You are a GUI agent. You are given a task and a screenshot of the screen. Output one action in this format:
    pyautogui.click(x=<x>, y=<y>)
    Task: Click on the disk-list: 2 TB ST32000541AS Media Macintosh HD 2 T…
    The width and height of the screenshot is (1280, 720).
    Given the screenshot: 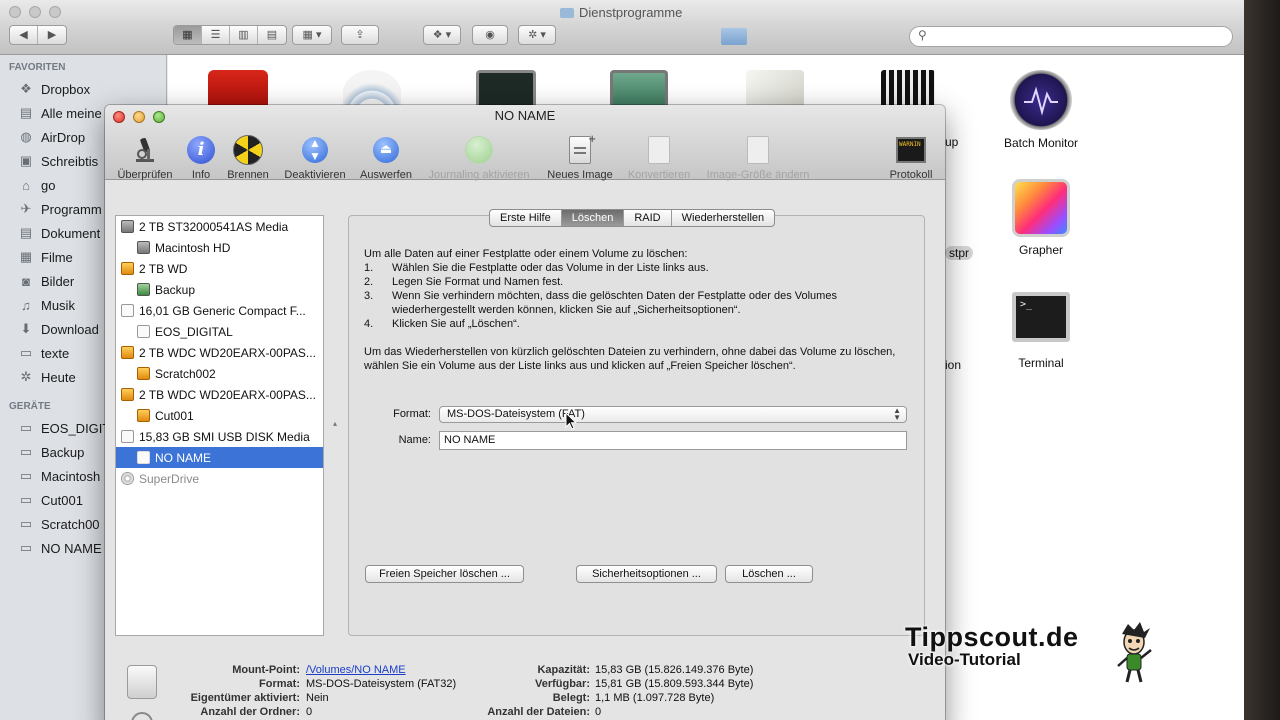 What is the action you would take?
    pyautogui.click(x=219, y=425)
    